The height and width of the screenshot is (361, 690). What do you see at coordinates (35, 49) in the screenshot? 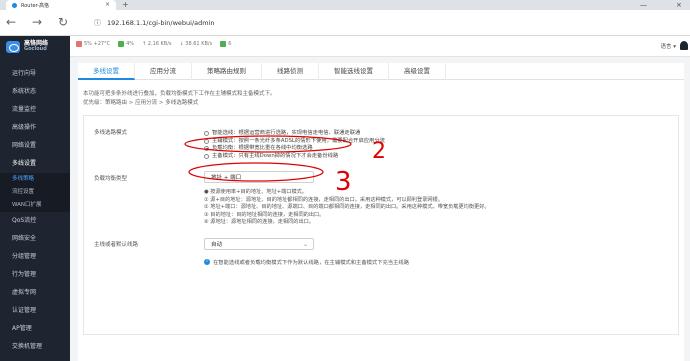
I see `logo-text-en: Gocloud` at bounding box center [35, 49].